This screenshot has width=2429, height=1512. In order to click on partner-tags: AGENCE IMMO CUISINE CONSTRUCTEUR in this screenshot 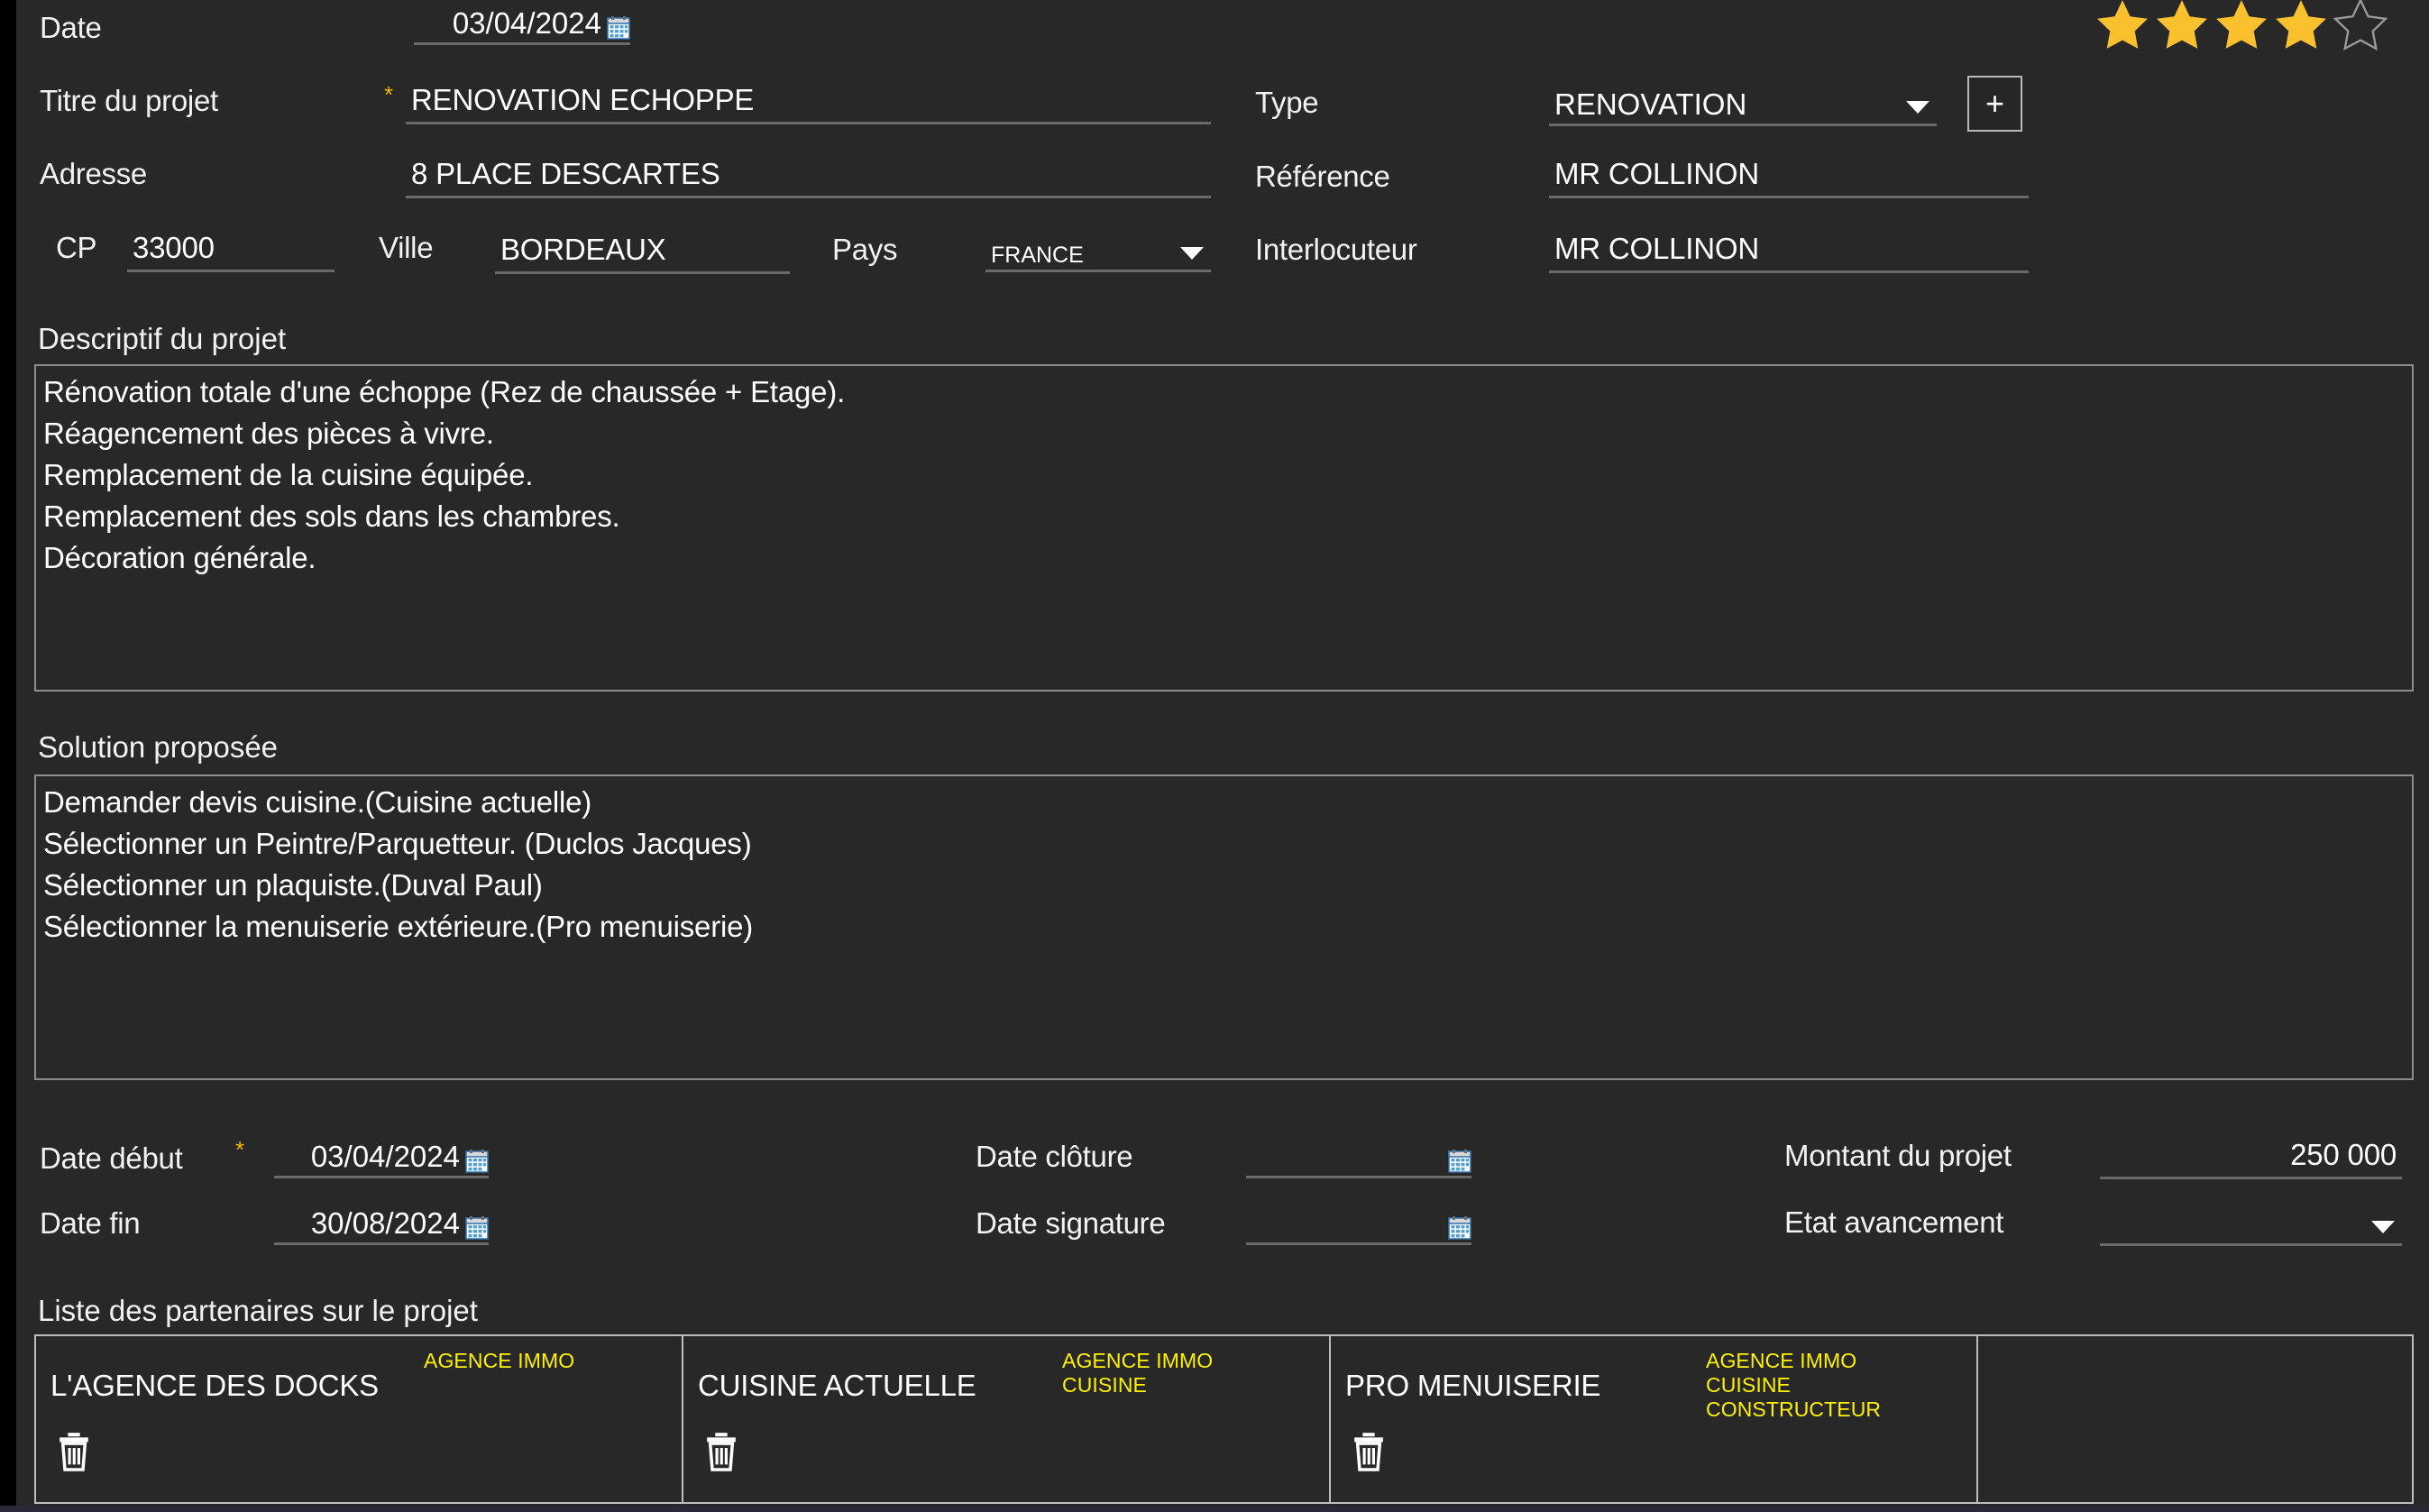, I will do `click(1793, 1386)`.